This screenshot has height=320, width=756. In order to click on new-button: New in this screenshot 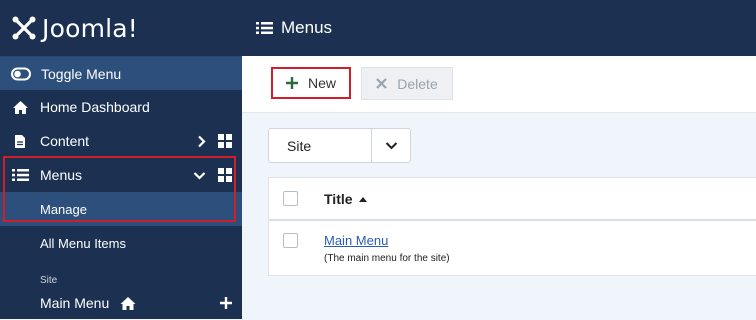, I will do `click(311, 83)`.